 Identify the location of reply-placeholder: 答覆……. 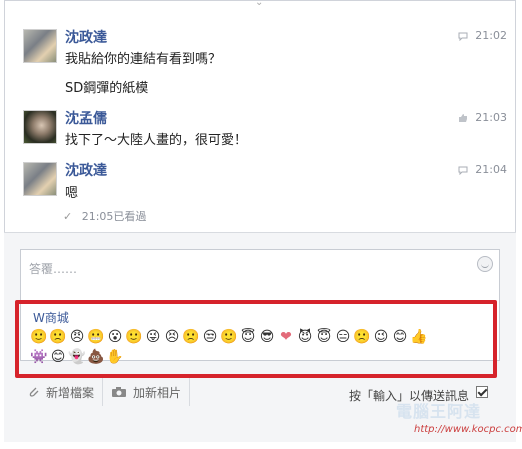
(53, 269).